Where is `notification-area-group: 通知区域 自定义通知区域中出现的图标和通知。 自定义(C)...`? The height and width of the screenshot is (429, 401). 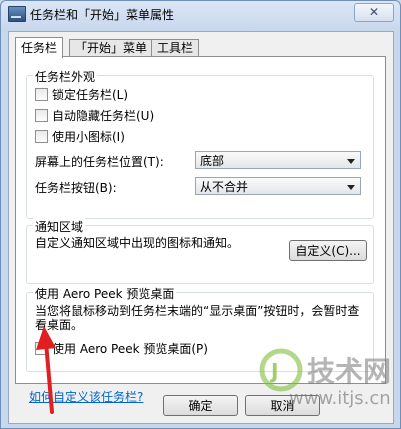
notification-area-group: 通知区域 自定义通知区域中出现的图标和通知。 自定义(C)... is located at coordinates (200, 251).